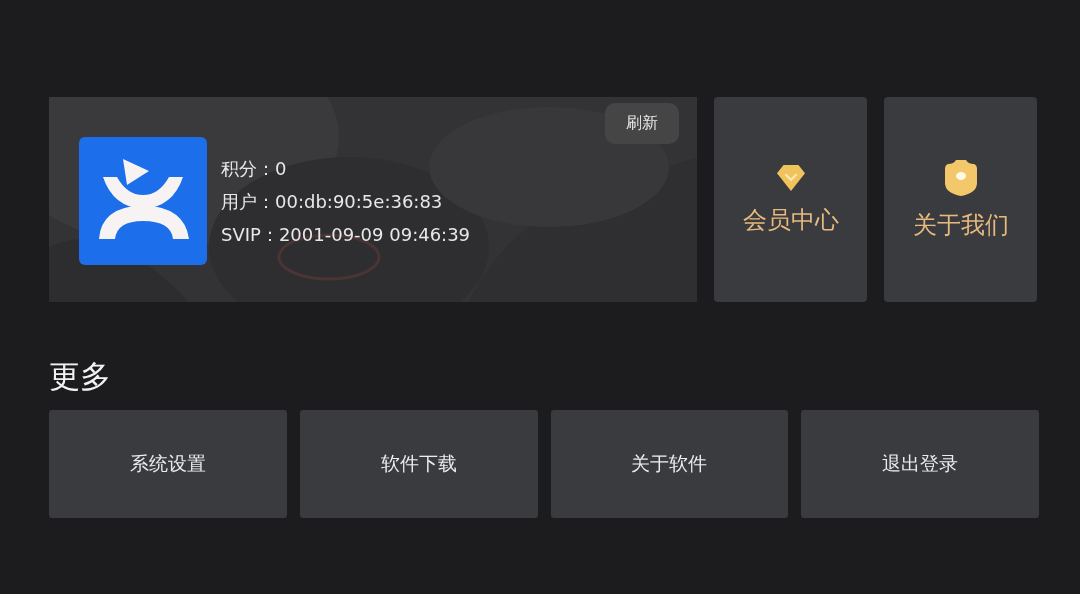 This screenshot has height=594, width=1080. Describe the element at coordinates (143, 201) in the screenshot. I see `app-logo-icon` at that location.